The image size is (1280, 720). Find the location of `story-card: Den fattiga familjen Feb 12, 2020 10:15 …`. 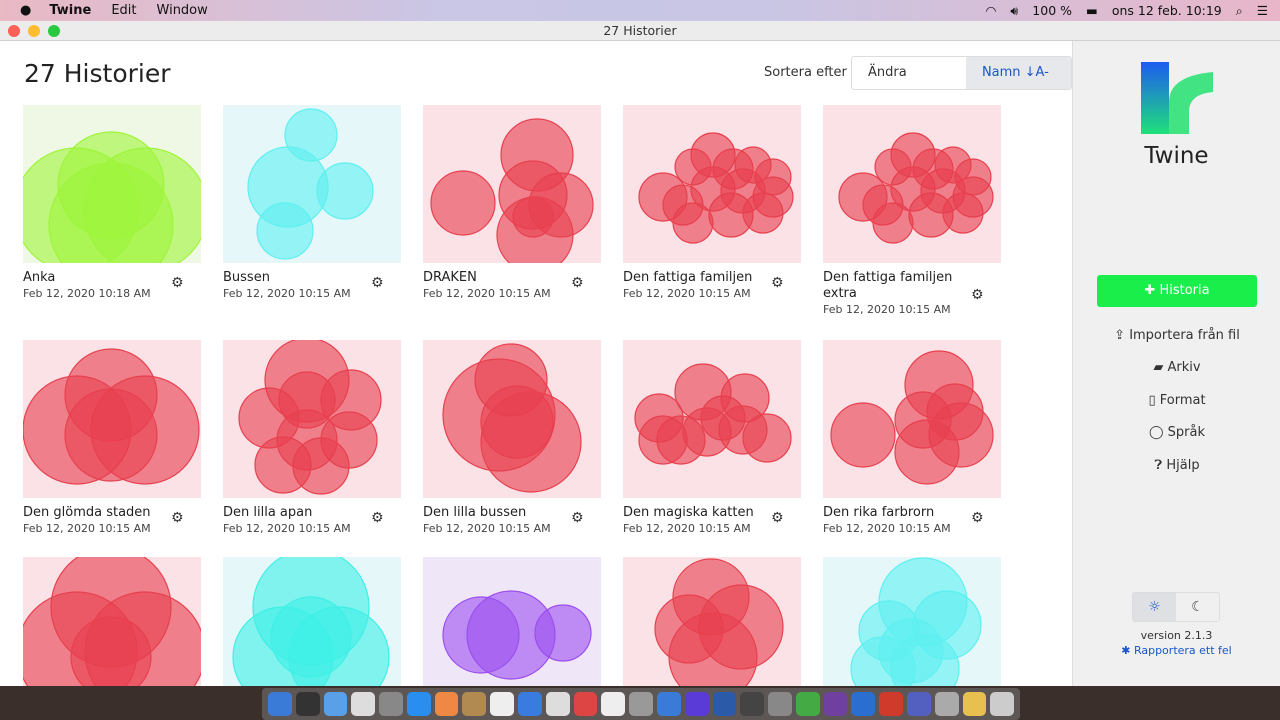

story-card: Den fattiga familjen Feb 12, 2020 10:15 … is located at coordinates (712, 202).